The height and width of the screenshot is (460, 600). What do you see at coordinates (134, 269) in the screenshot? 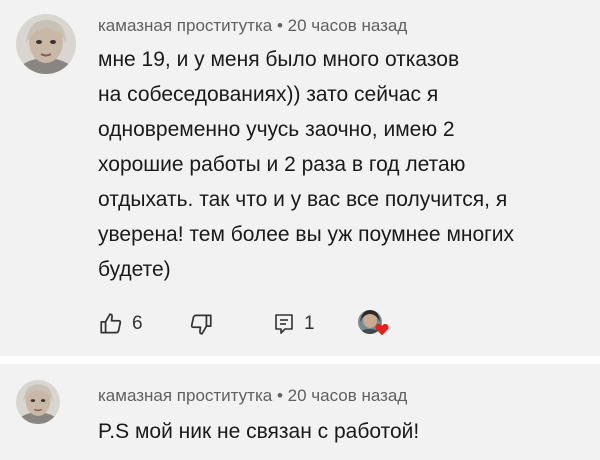
I see `comment-text-line: будете)` at bounding box center [134, 269].